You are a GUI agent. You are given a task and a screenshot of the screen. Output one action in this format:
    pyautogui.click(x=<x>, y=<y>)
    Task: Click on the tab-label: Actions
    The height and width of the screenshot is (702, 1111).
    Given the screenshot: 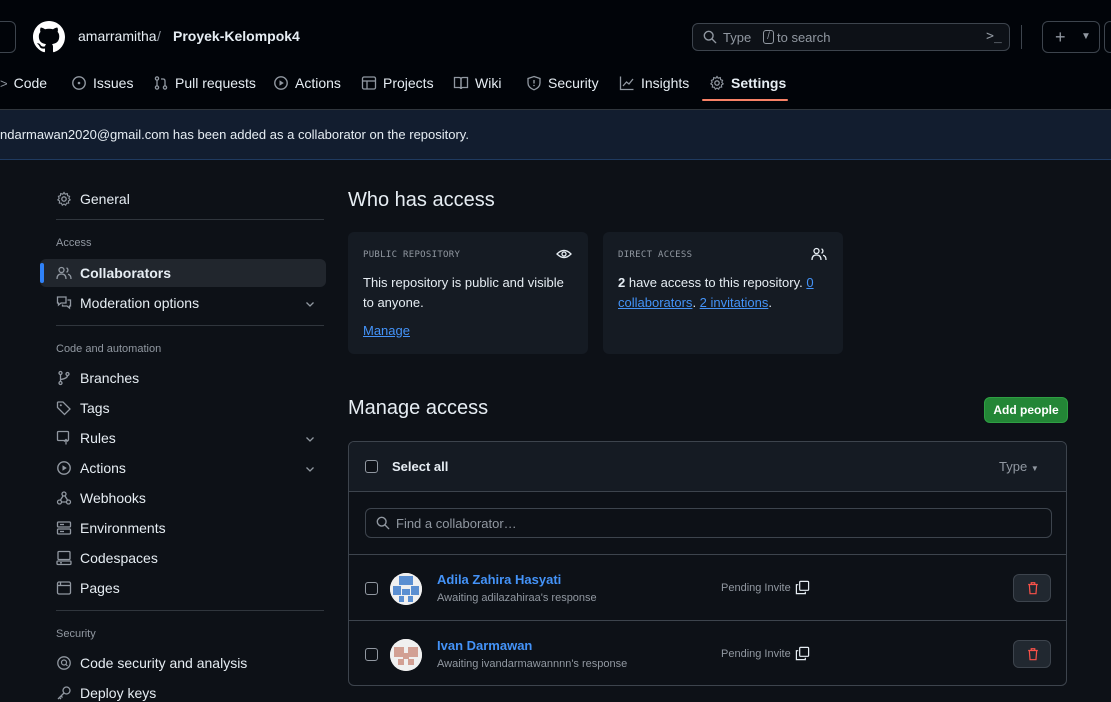 What is the action you would take?
    pyautogui.click(x=318, y=83)
    